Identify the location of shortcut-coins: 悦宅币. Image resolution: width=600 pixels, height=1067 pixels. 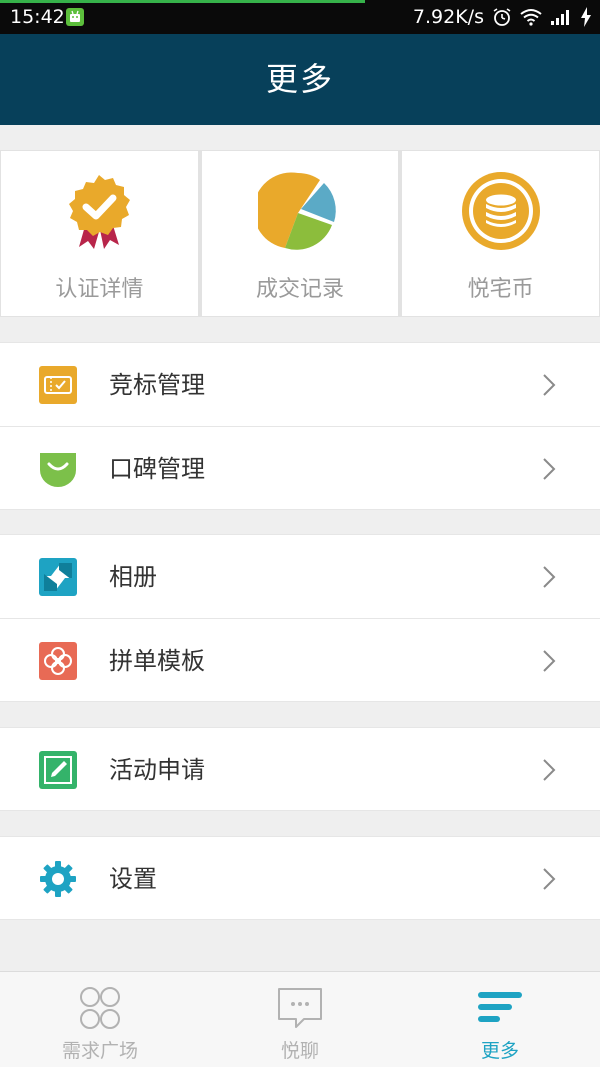
(500, 233).